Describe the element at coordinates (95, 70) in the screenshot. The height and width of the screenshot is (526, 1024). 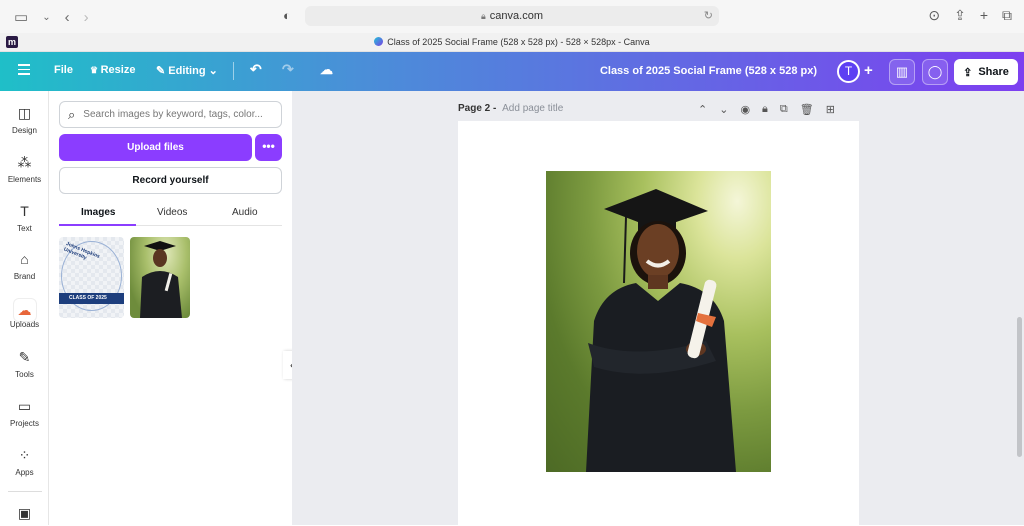
I see `crown-icon: ♛` at that location.